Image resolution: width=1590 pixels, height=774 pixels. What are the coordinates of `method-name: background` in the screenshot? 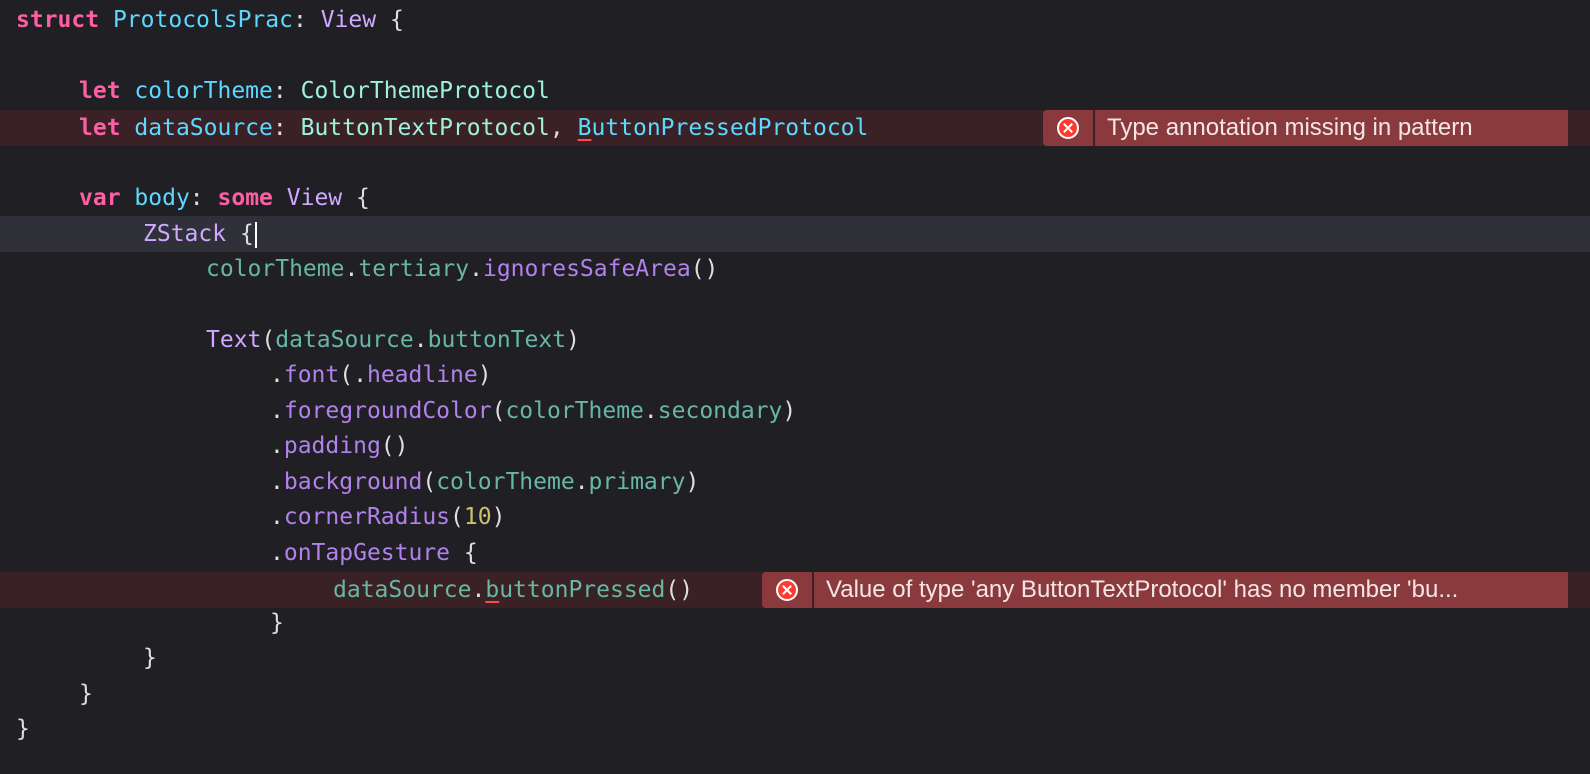 It's located at (353, 482).